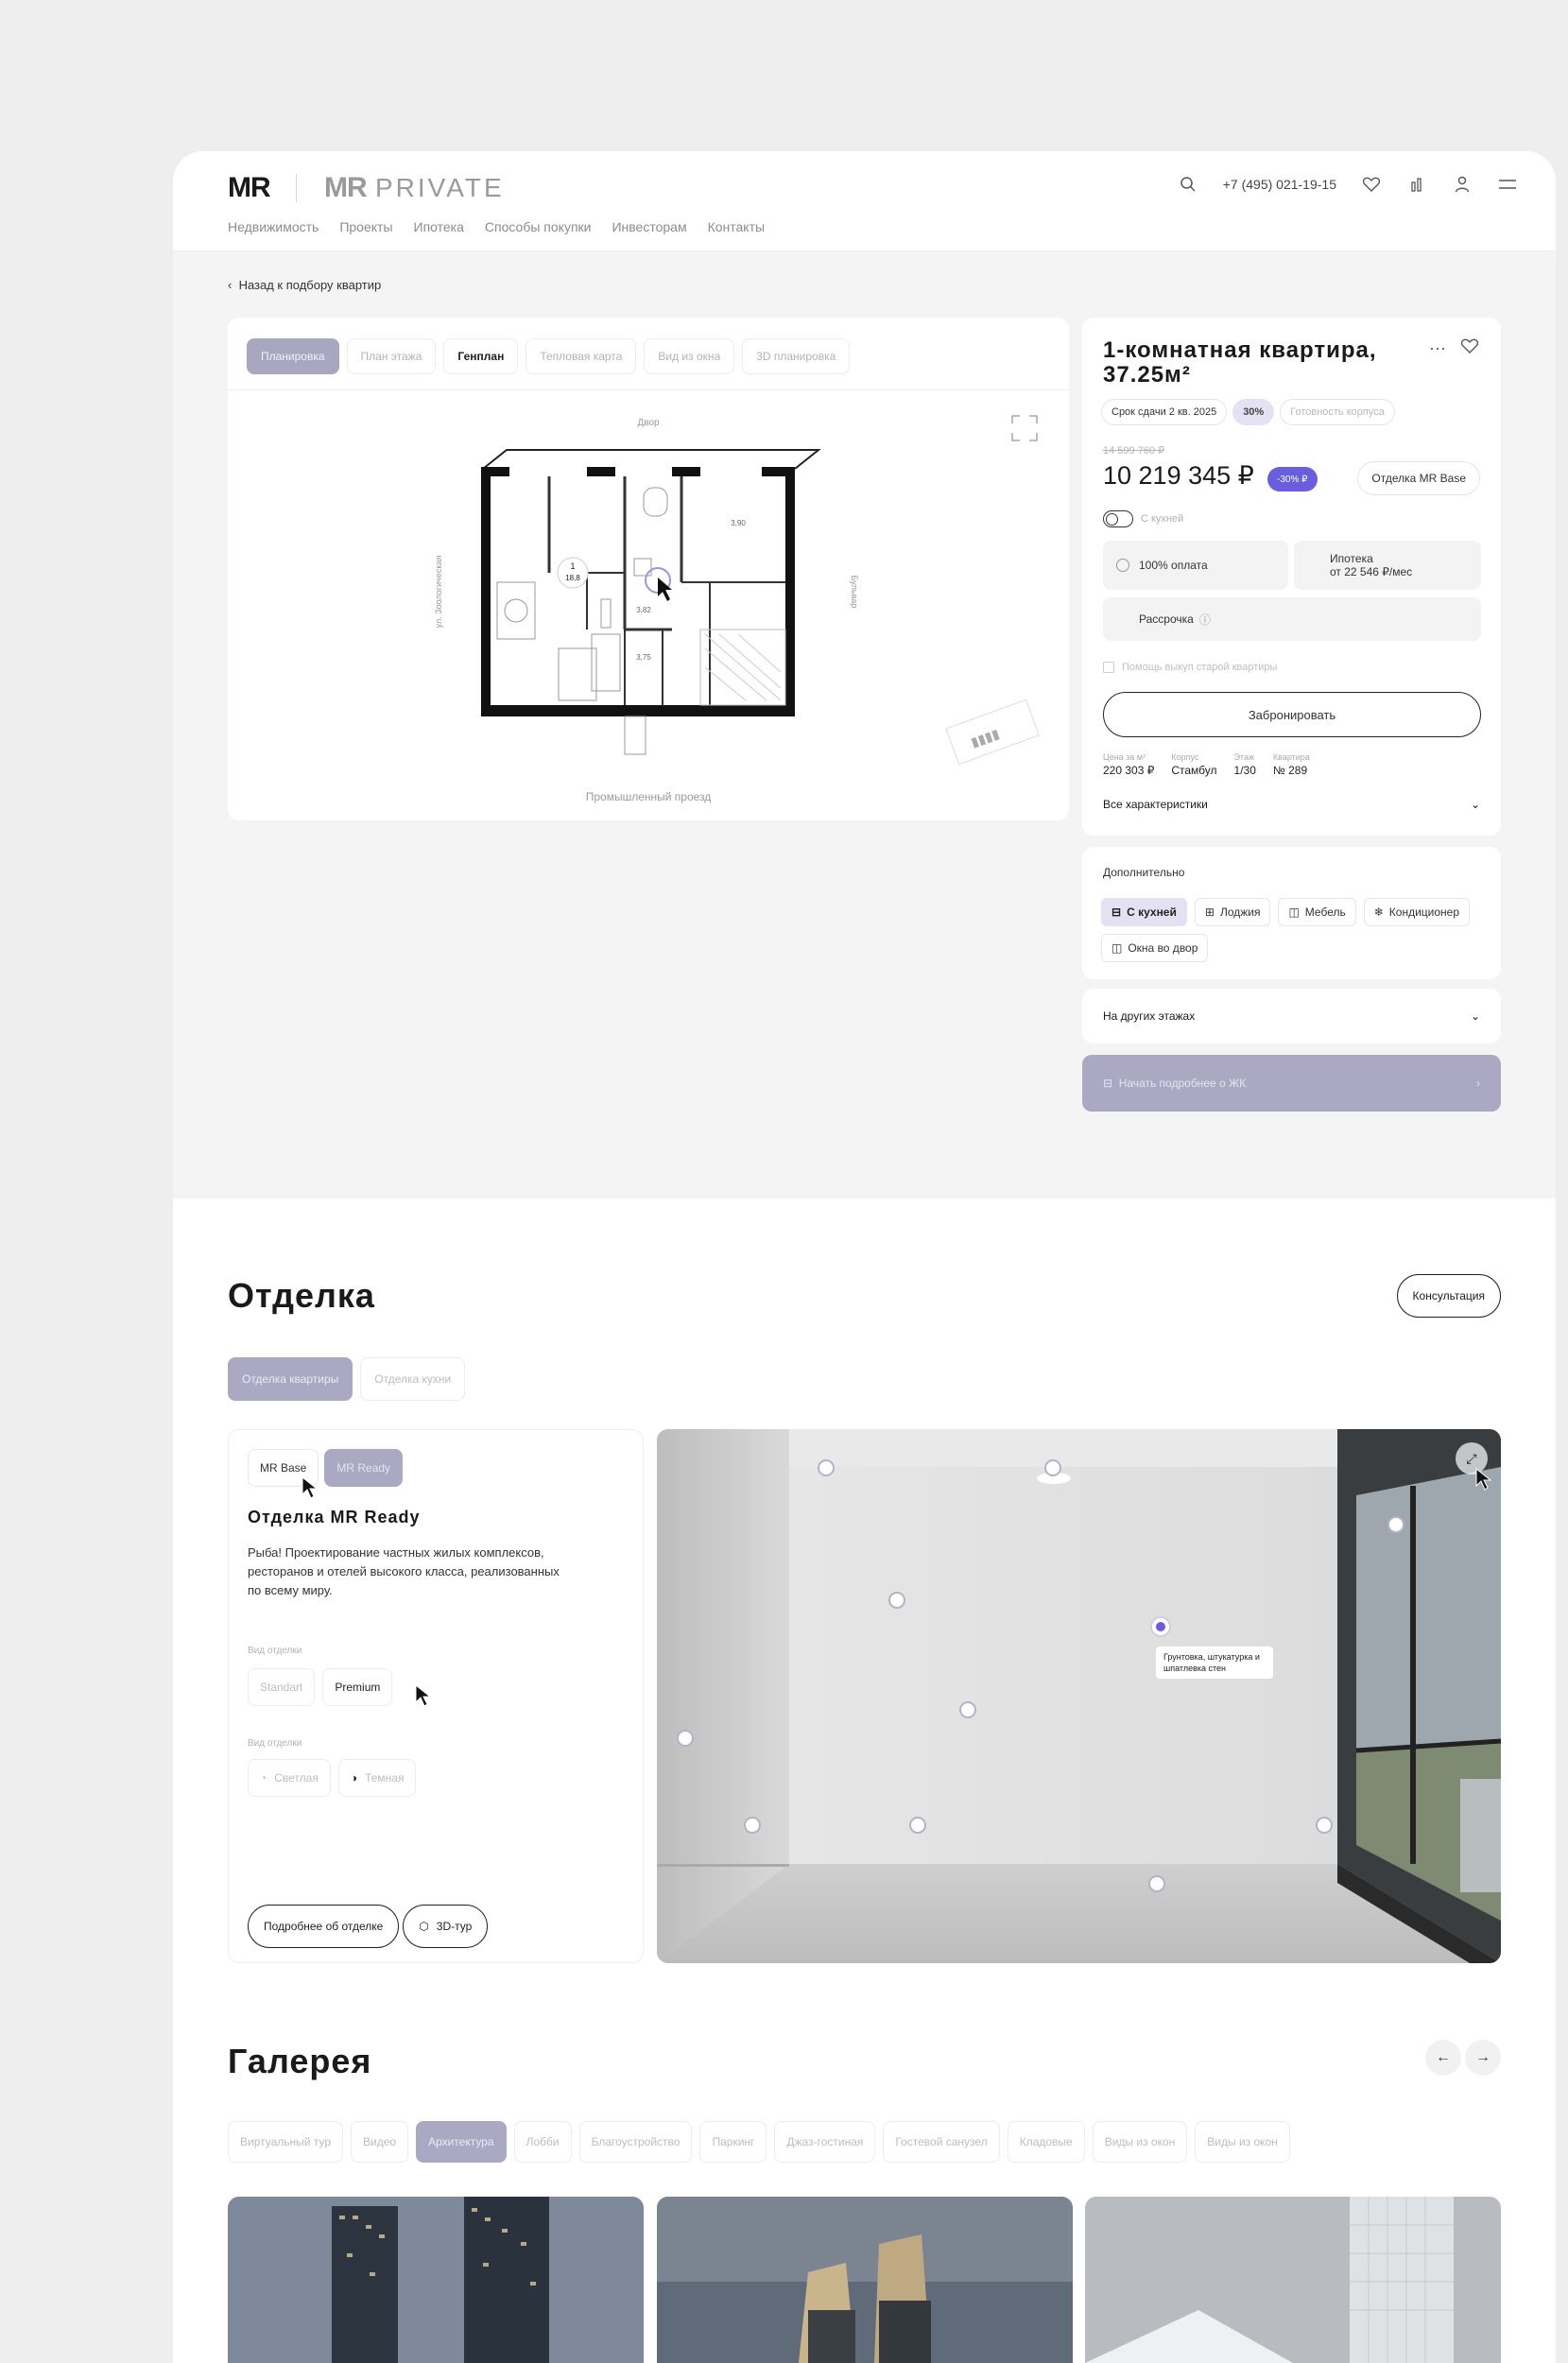  I want to click on tab-guest-bathroom: Гостевой санузел, so click(941, 2142).